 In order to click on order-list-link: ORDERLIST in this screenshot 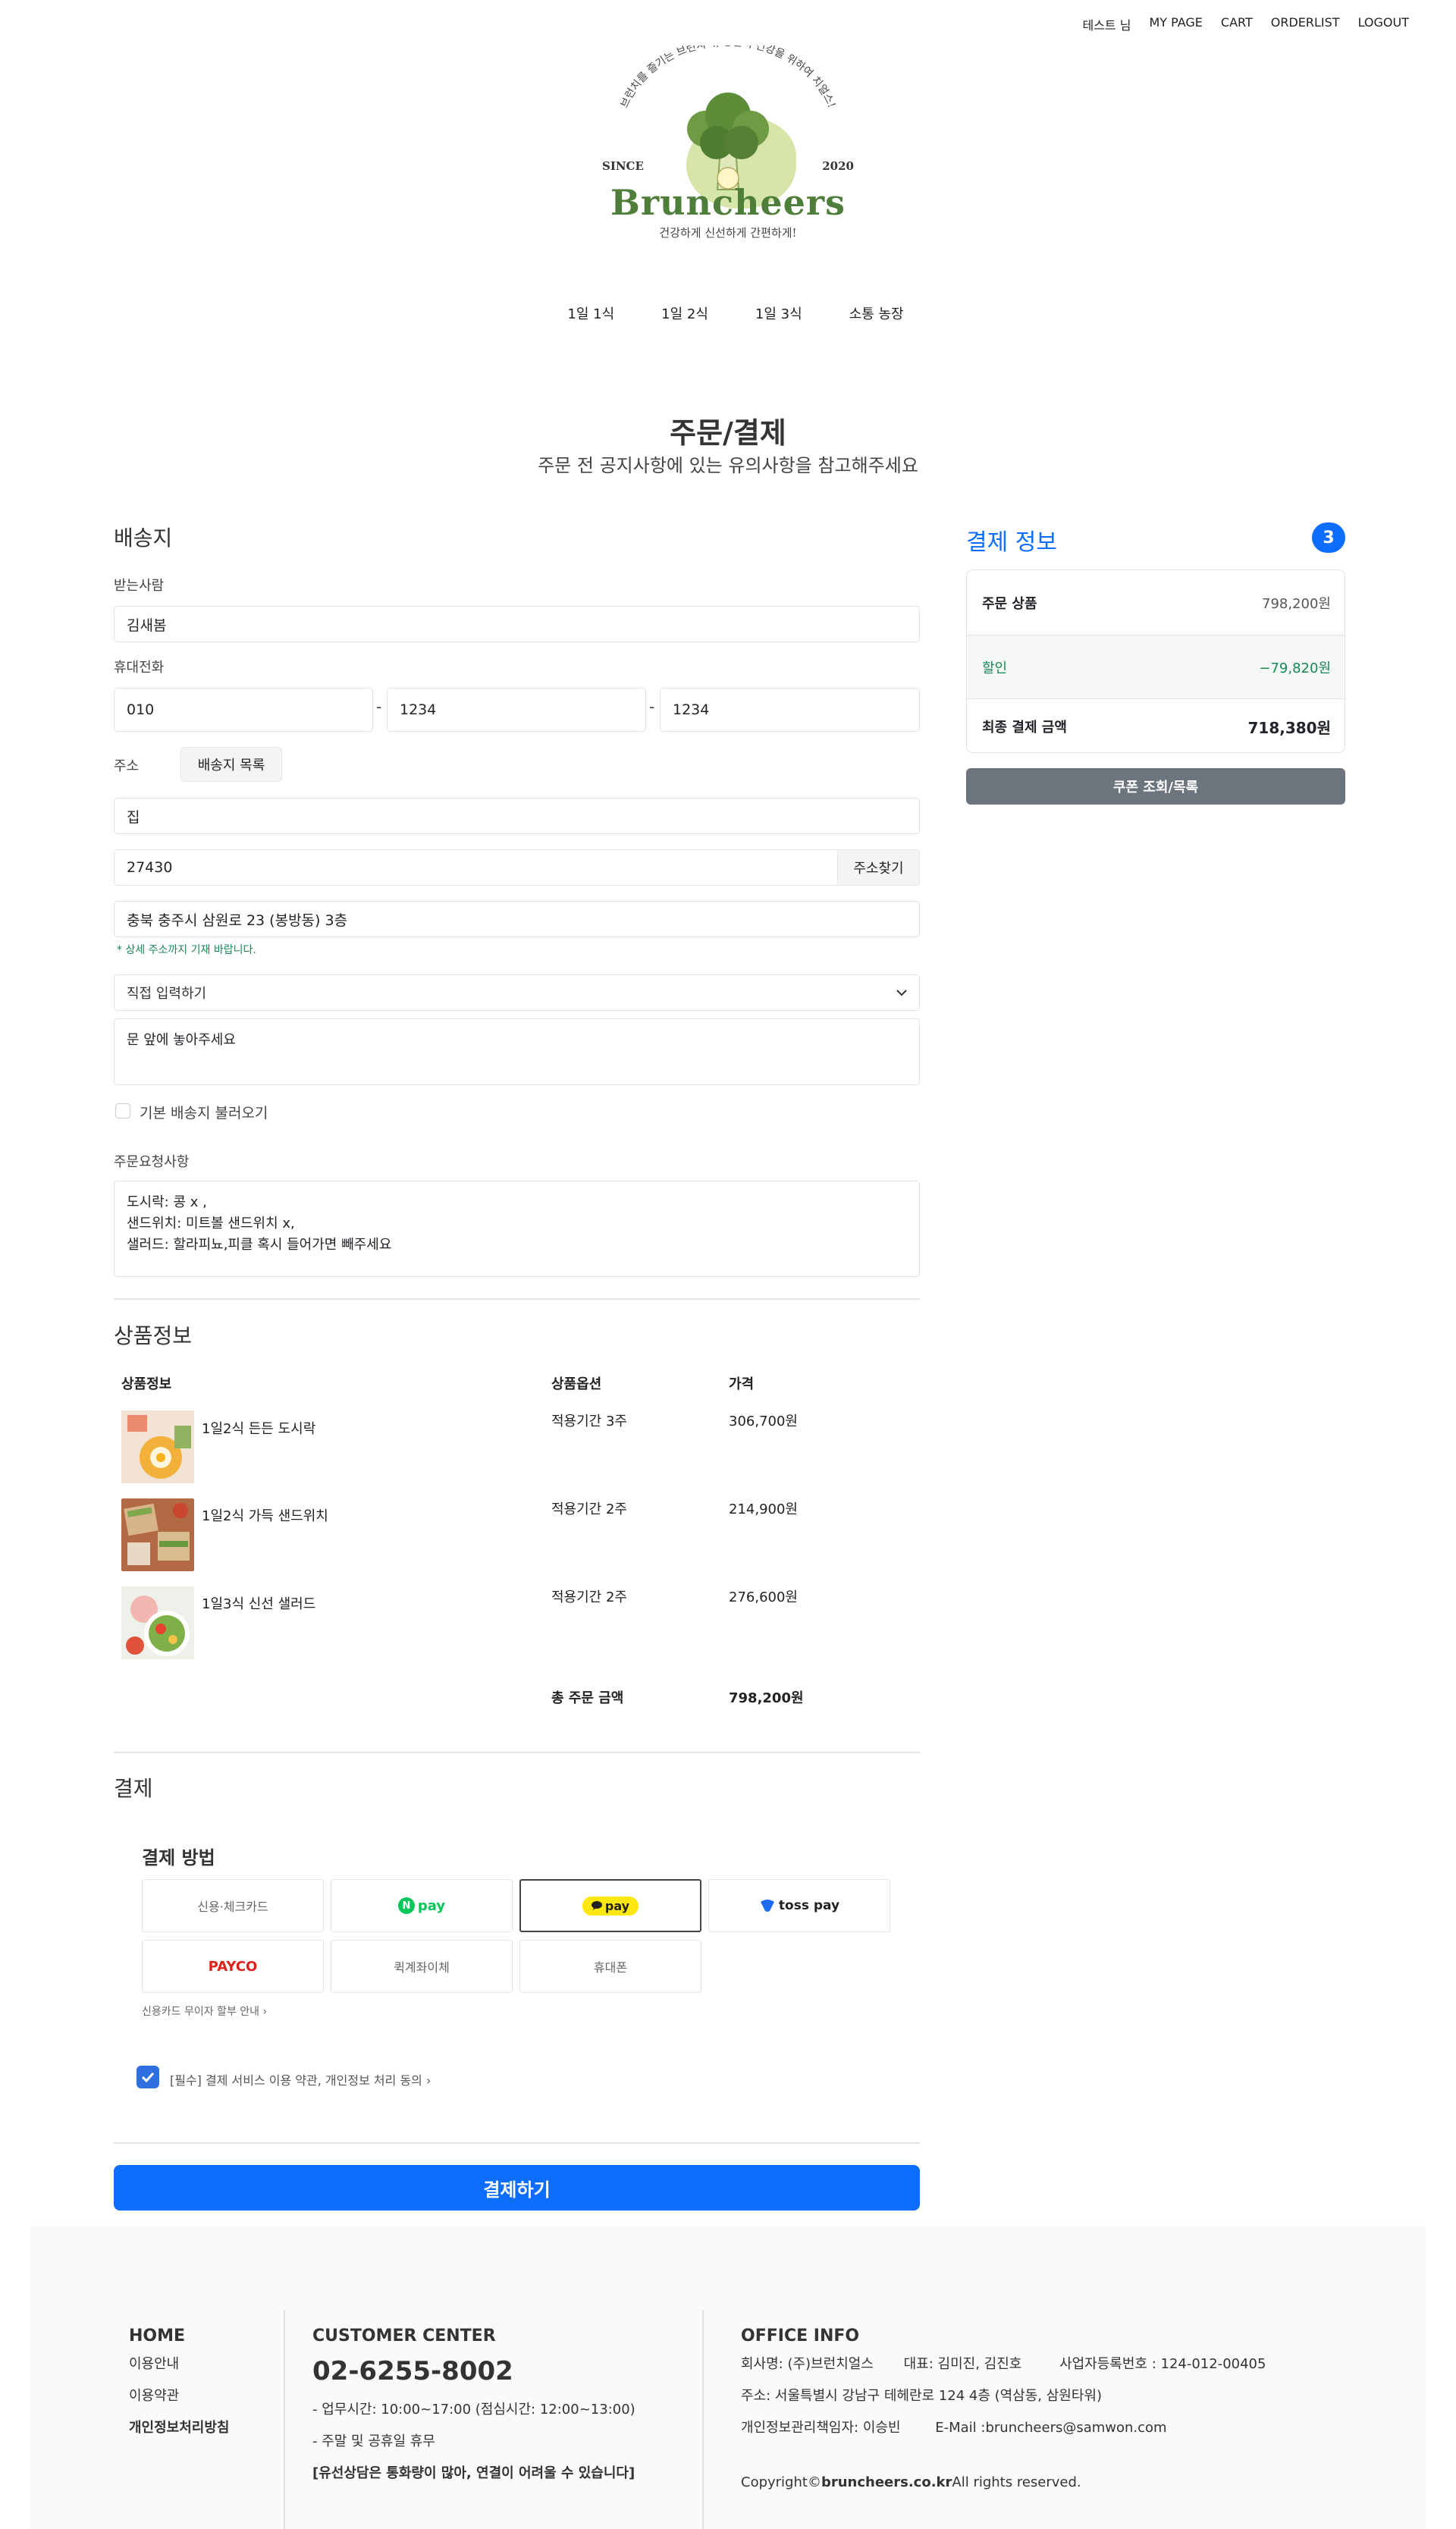, I will do `click(1305, 24)`.